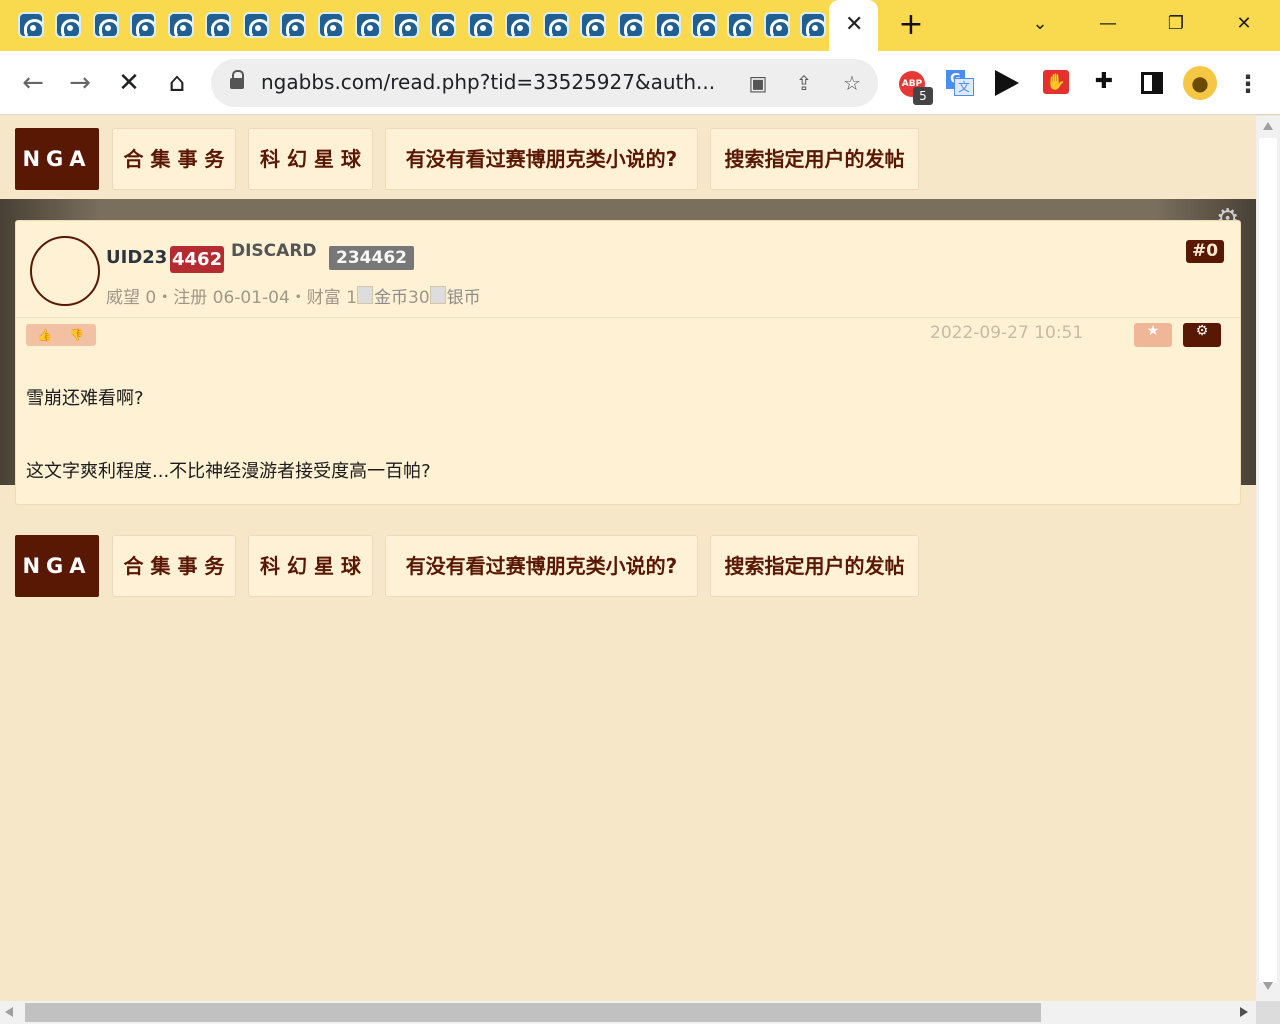  Describe the element at coordinates (1108, 24) in the screenshot. I see `minimize-button: —` at that location.